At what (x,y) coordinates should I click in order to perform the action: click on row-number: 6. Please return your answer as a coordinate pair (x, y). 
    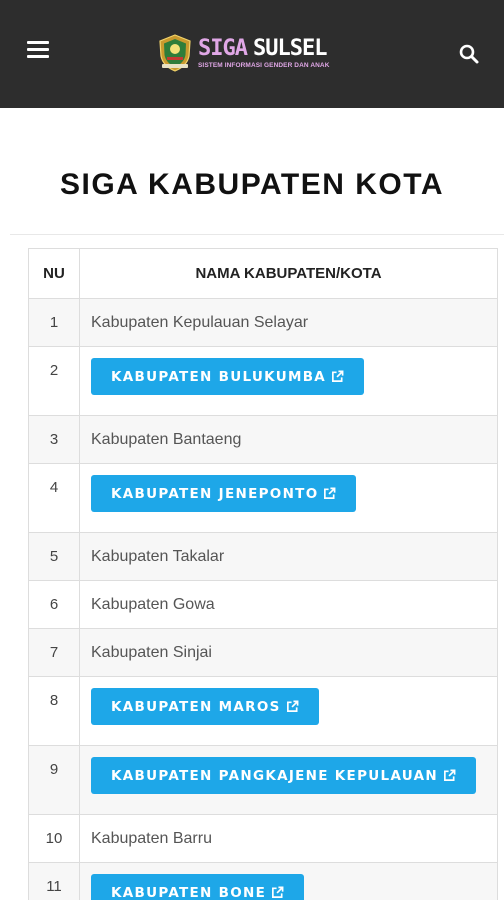
    Looking at the image, I should click on (54, 604).